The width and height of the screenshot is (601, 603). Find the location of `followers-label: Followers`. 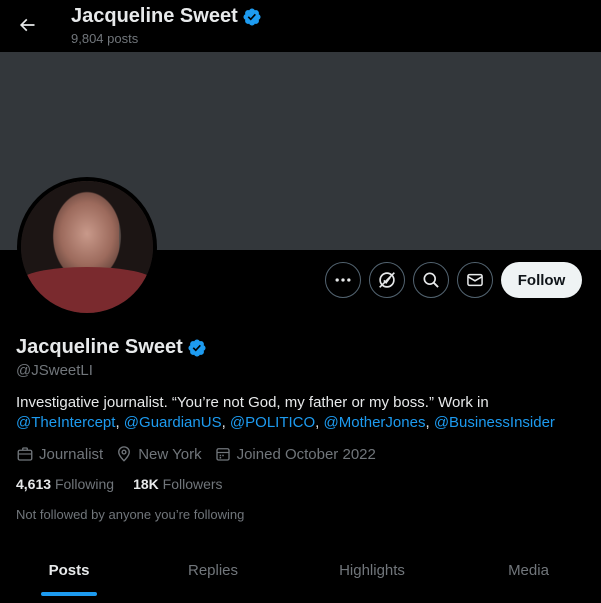

followers-label: Followers is located at coordinates (192, 484).